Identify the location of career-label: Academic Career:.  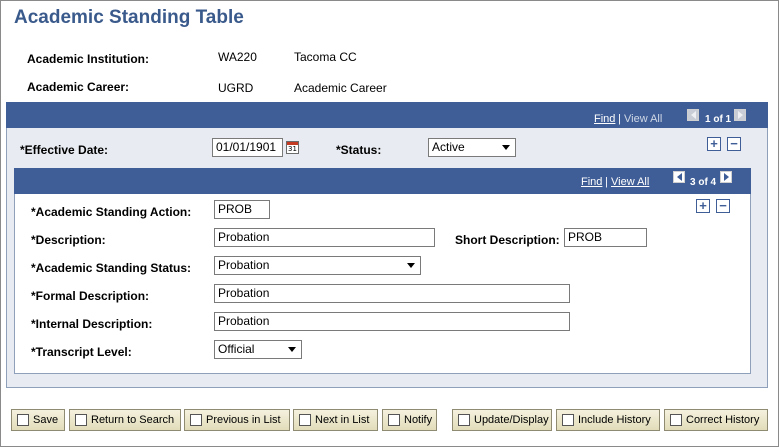
(78, 87).